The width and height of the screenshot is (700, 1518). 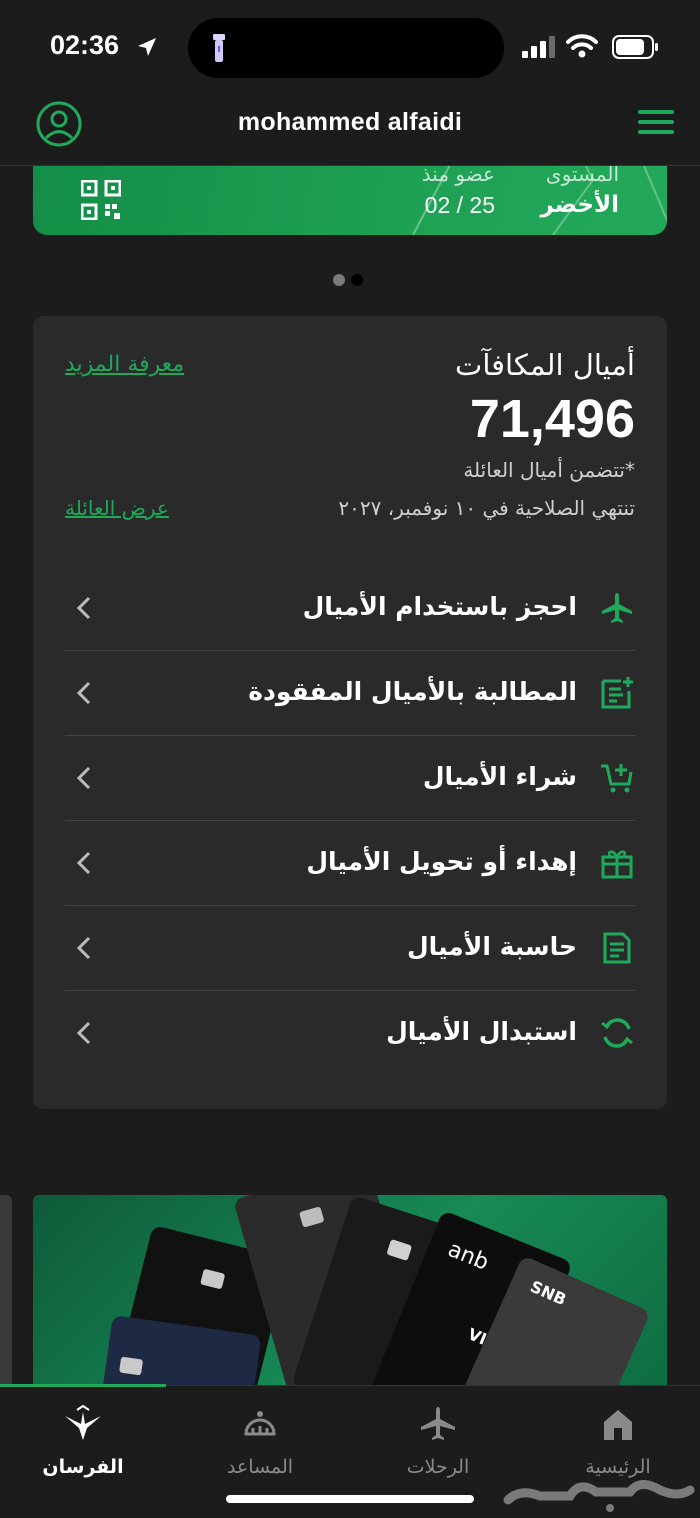 What do you see at coordinates (481, 1031) in the screenshot?
I see `menu-item-label: استبدال الأميال` at bounding box center [481, 1031].